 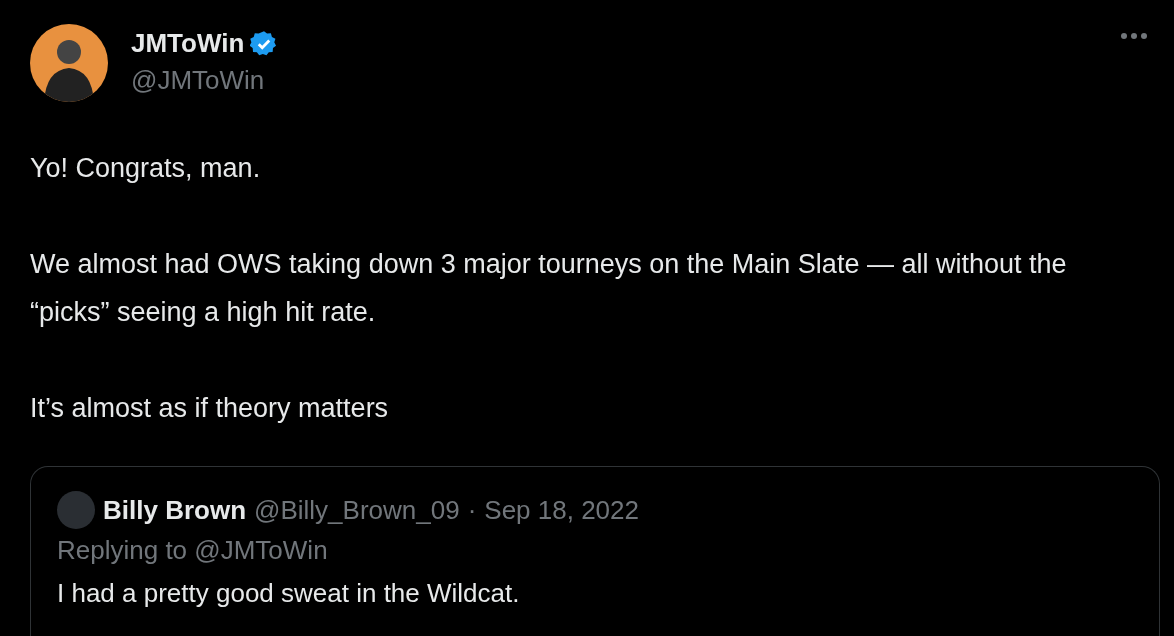 I want to click on quoted-author-handle: @Billy_Brown_09, so click(x=357, y=510).